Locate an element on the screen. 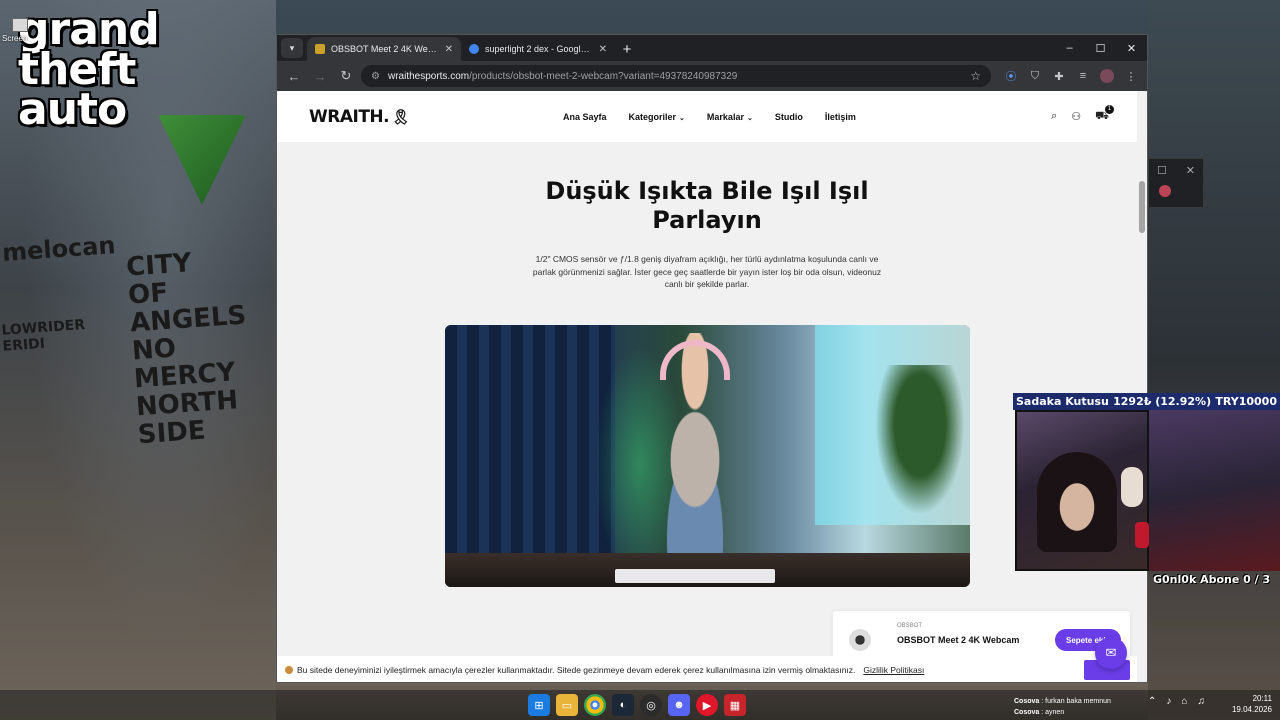 This screenshot has height=720, width=1280. gta-logo: grand theft auto is located at coordinates (132, 106).